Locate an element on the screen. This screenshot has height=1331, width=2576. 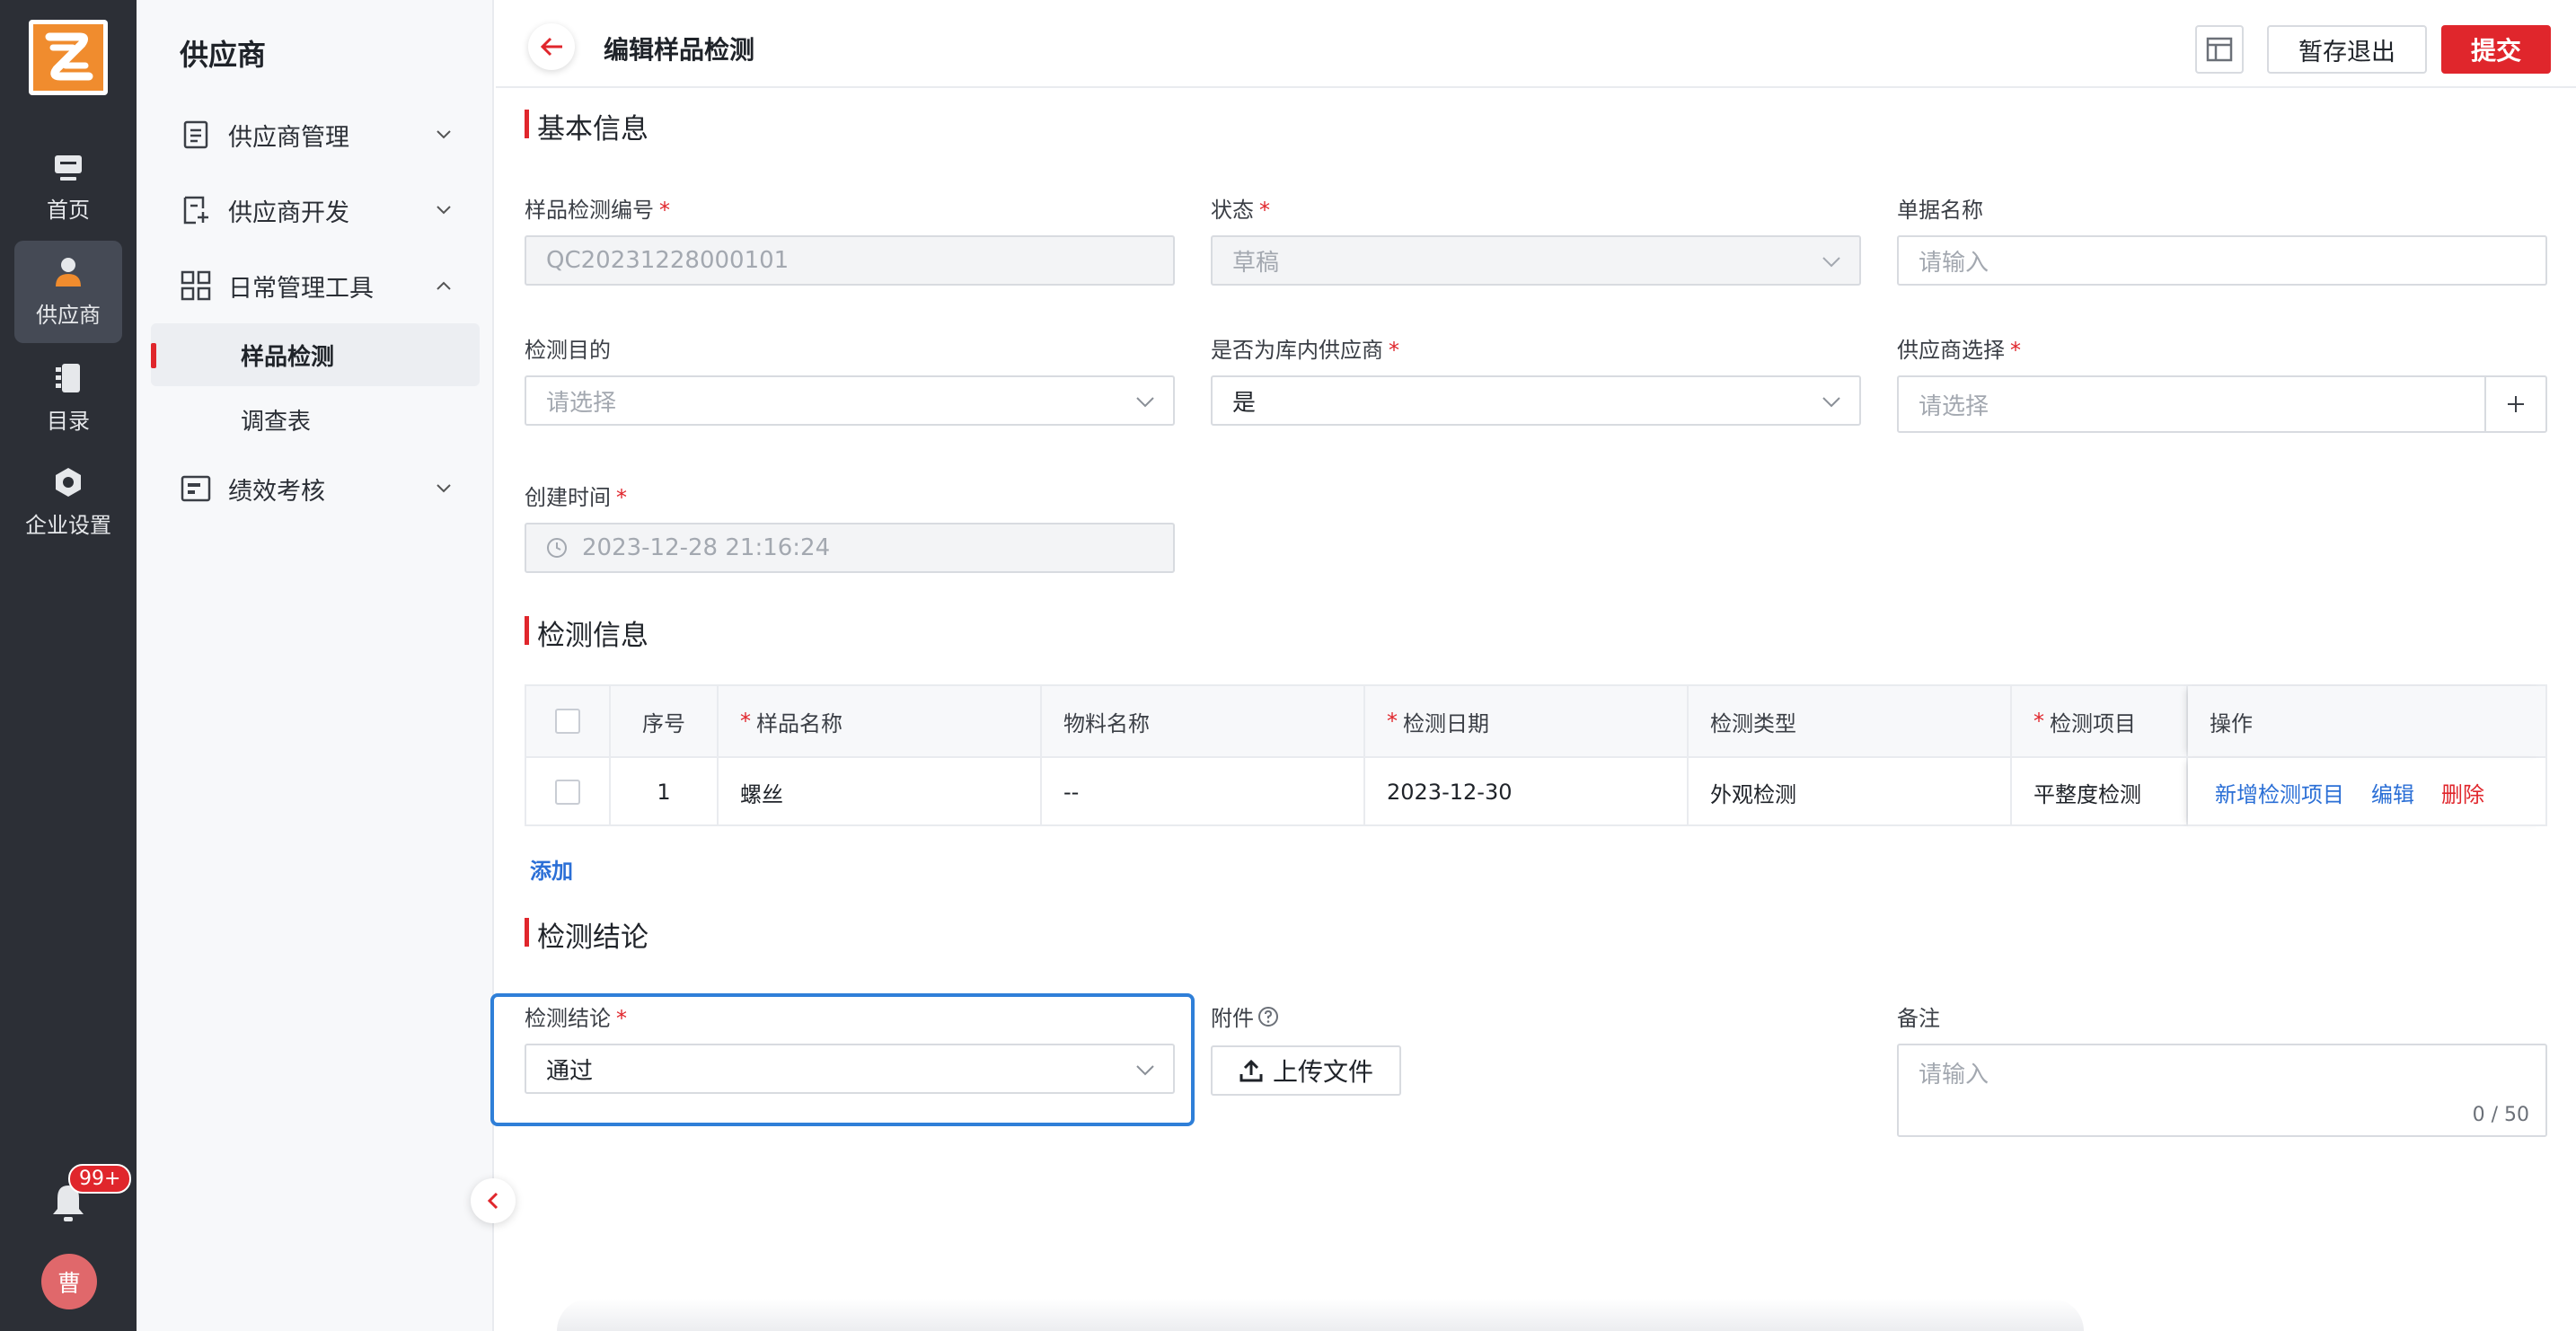
upload-icon is located at coordinates (1251, 1070).